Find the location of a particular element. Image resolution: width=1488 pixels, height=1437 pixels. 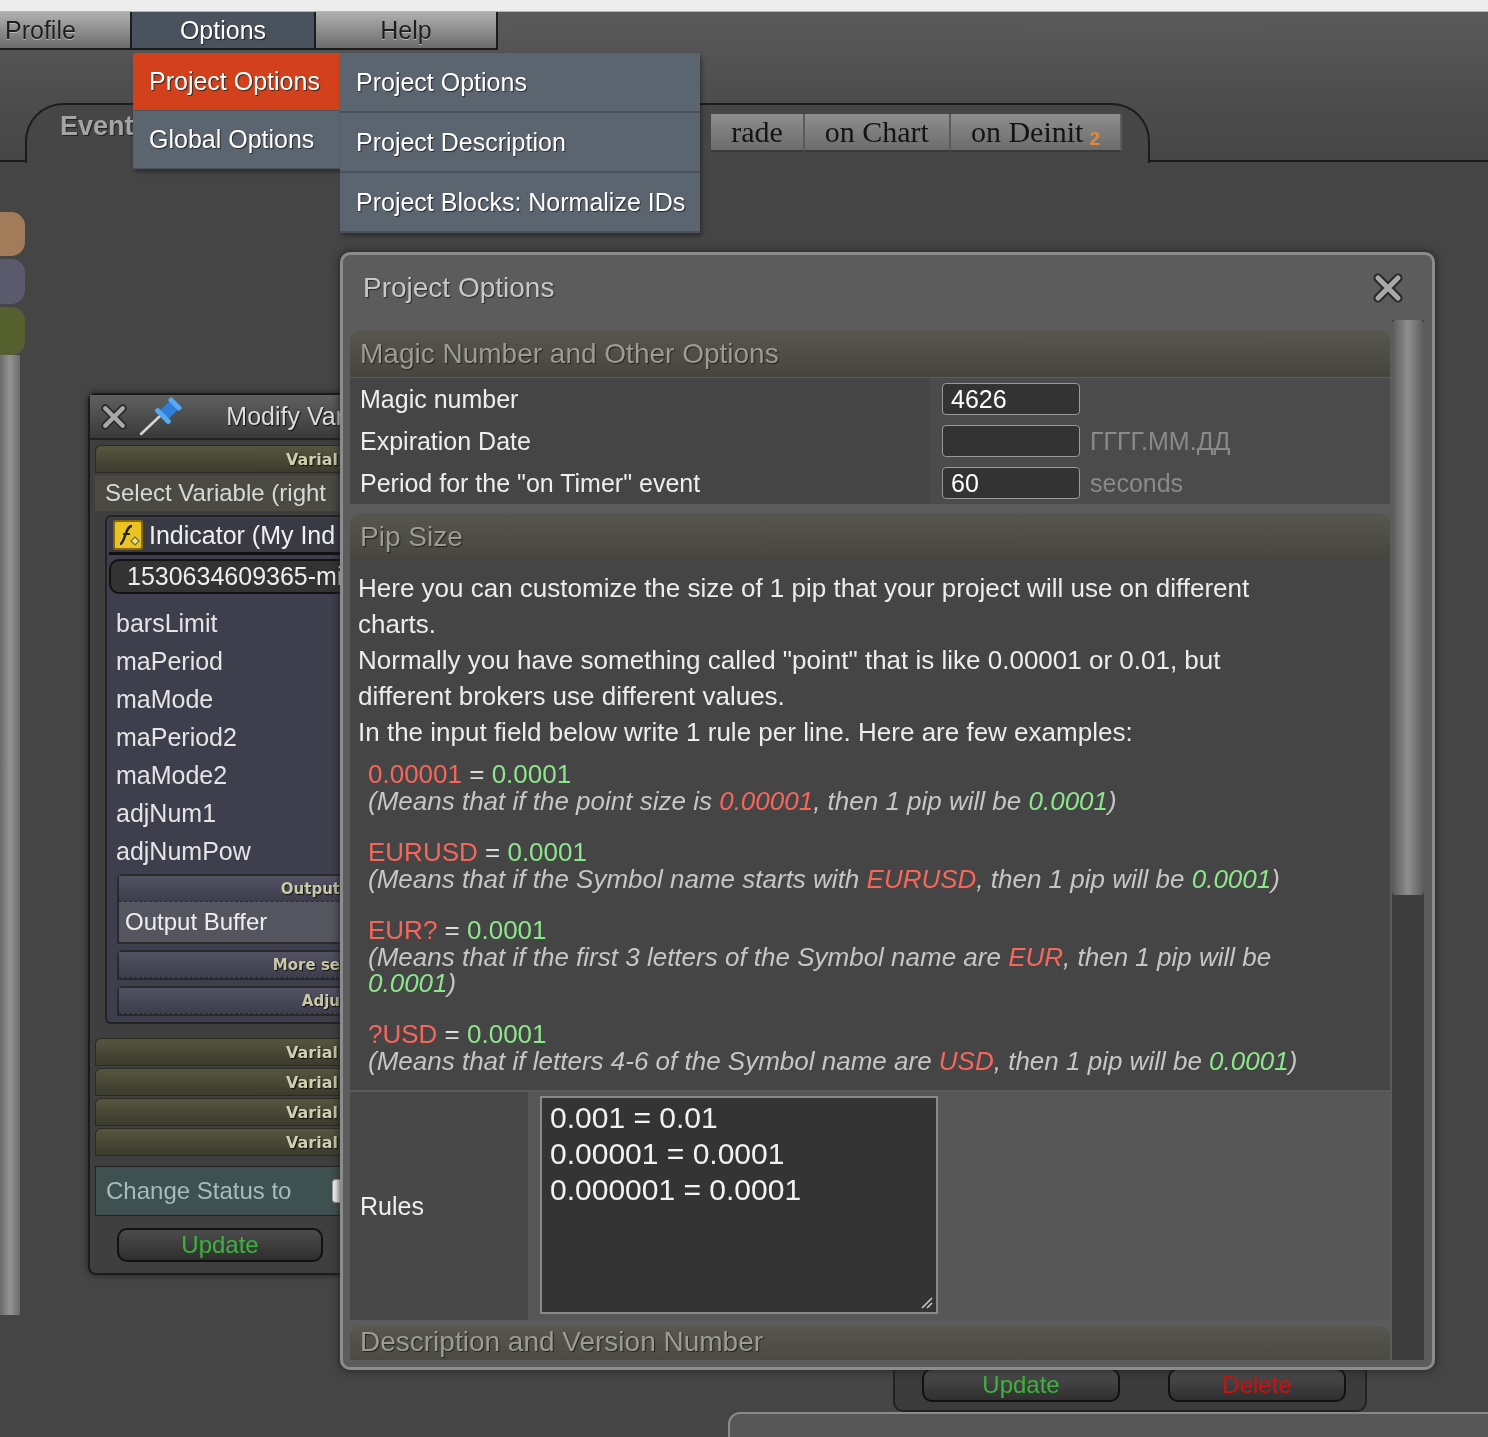

menu-item: Project Blocks: Normalize IDs is located at coordinates (520, 203).